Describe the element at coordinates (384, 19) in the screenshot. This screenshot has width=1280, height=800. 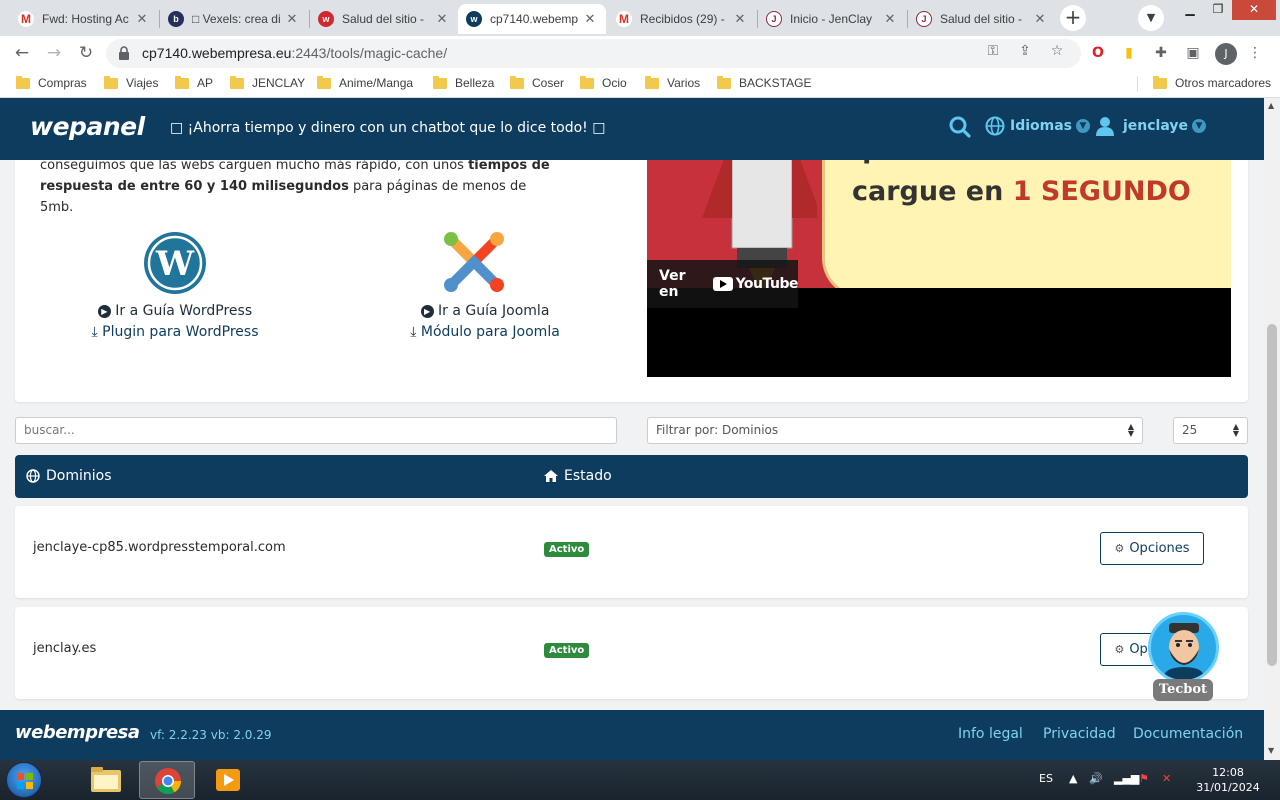
I see `browser-tab: w Salud del sitio - ✕` at that location.